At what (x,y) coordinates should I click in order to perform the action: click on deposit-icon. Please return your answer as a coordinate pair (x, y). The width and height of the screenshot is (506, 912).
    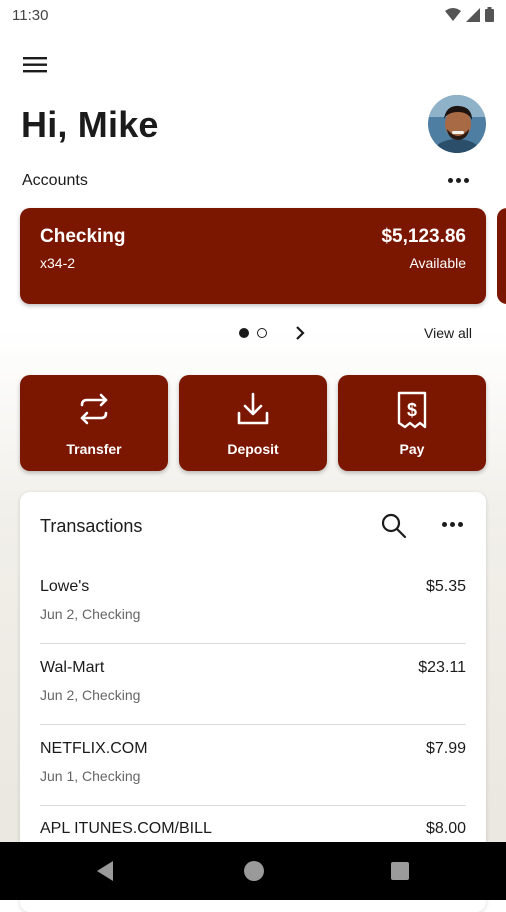
    Looking at the image, I should click on (253, 408).